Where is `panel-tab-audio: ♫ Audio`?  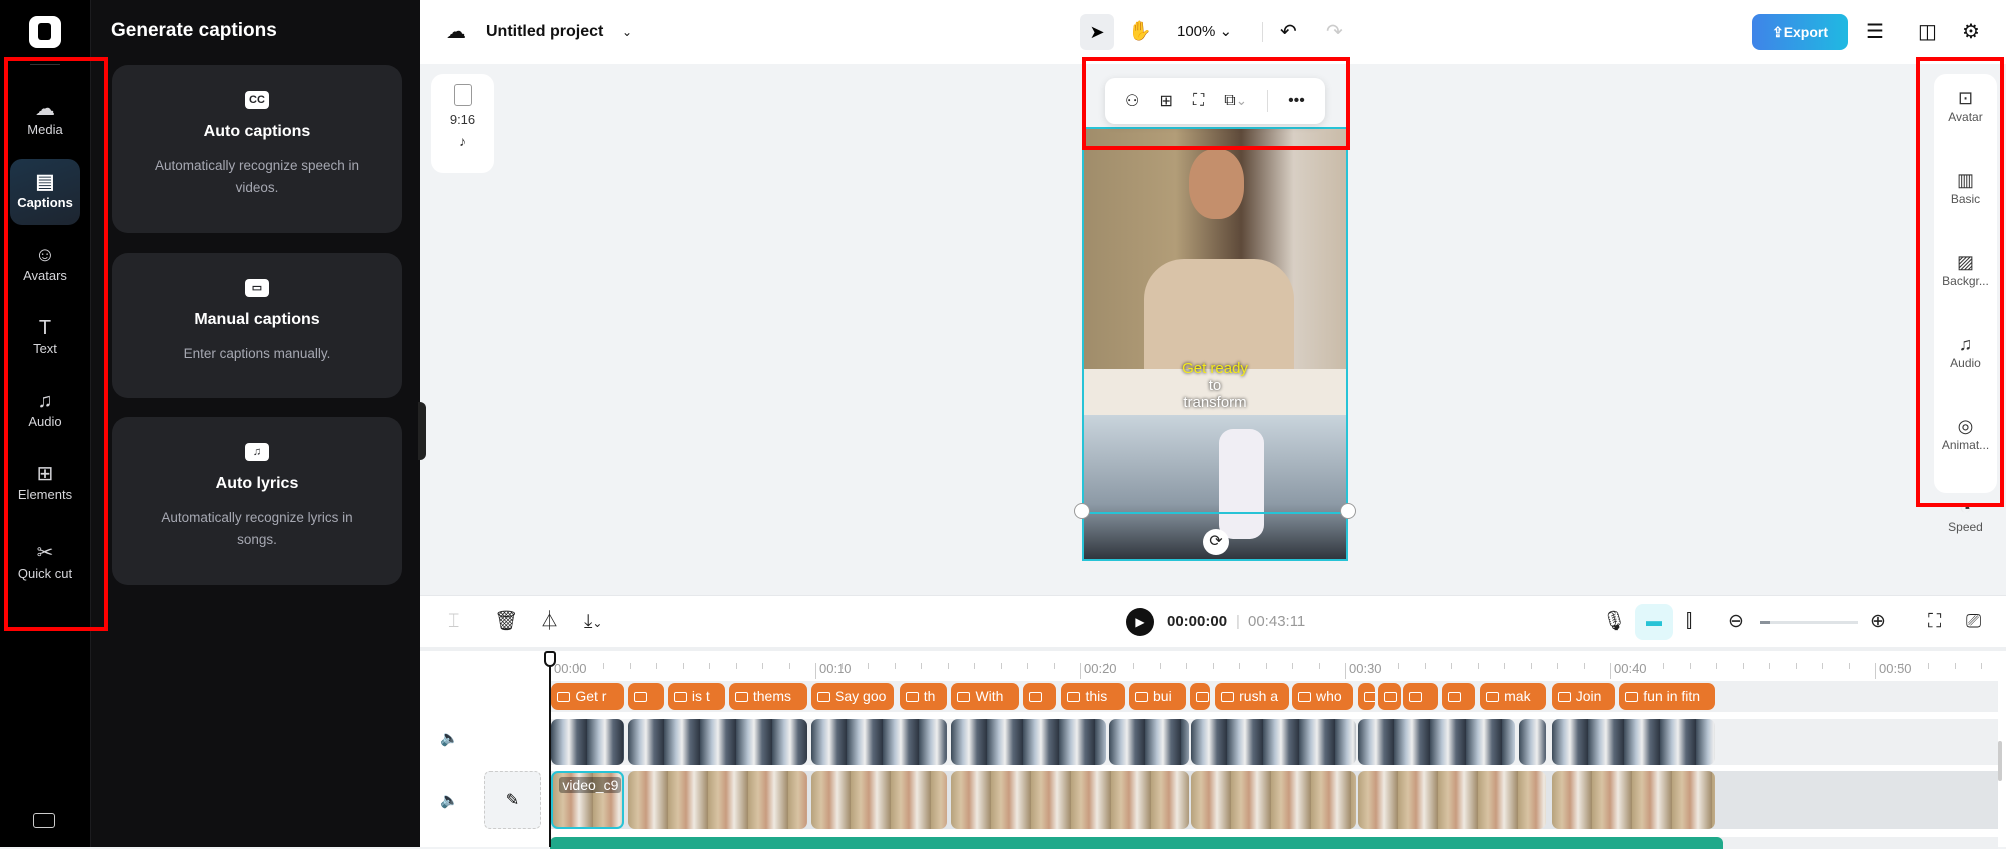
panel-tab-audio: ♫ Audio is located at coordinates (1965, 367).